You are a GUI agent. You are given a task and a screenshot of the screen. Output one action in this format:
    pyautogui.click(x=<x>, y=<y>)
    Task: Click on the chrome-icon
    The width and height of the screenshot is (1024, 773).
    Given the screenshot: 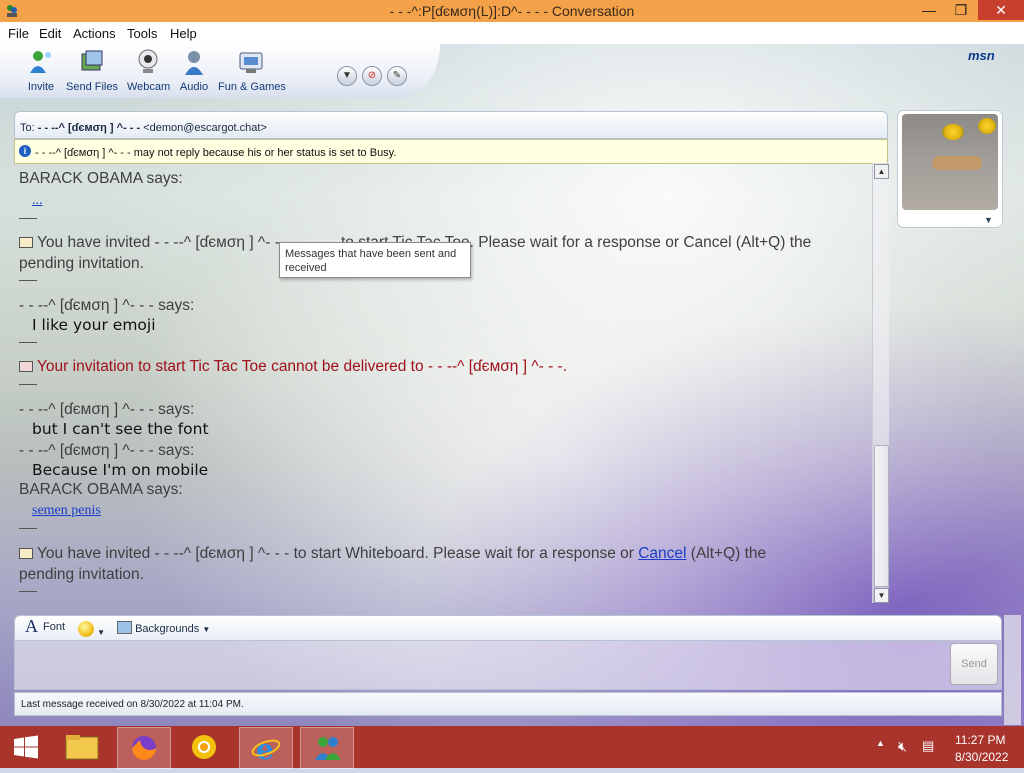 What is the action you would take?
    pyautogui.click(x=204, y=747)
    